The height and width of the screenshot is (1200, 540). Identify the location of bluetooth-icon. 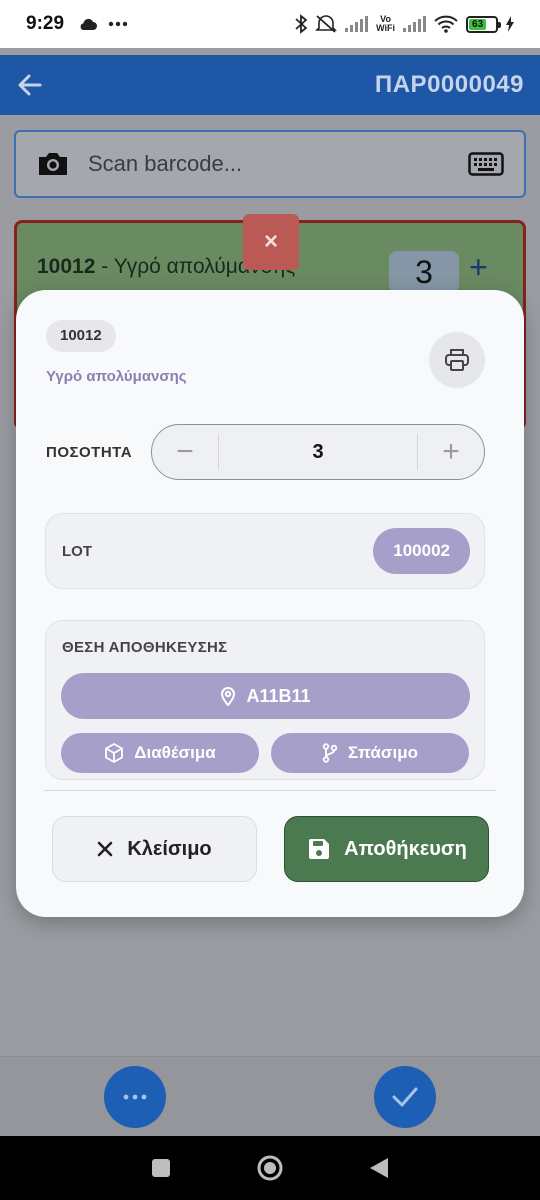
(301, 24).